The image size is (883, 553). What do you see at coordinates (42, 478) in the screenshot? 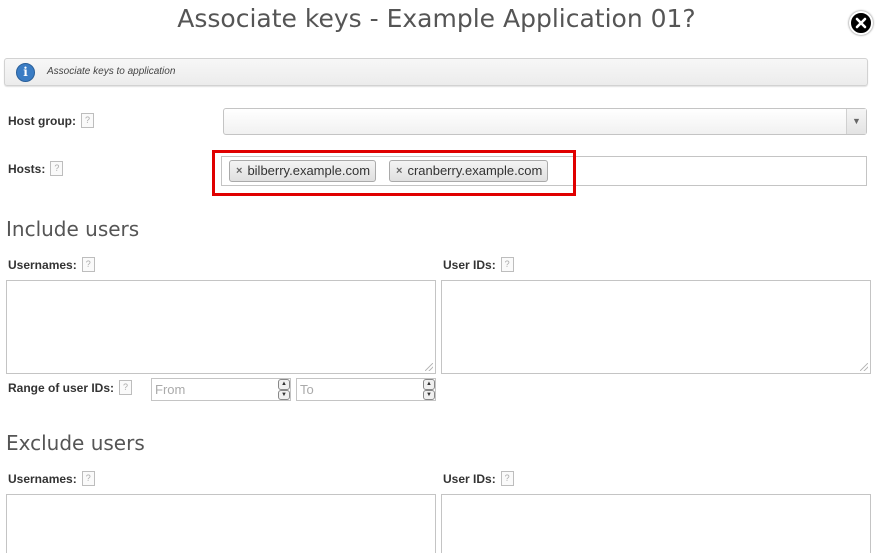
I see `exclude-usernames-label-text: Usernames:` at bounding box center [42, 478].